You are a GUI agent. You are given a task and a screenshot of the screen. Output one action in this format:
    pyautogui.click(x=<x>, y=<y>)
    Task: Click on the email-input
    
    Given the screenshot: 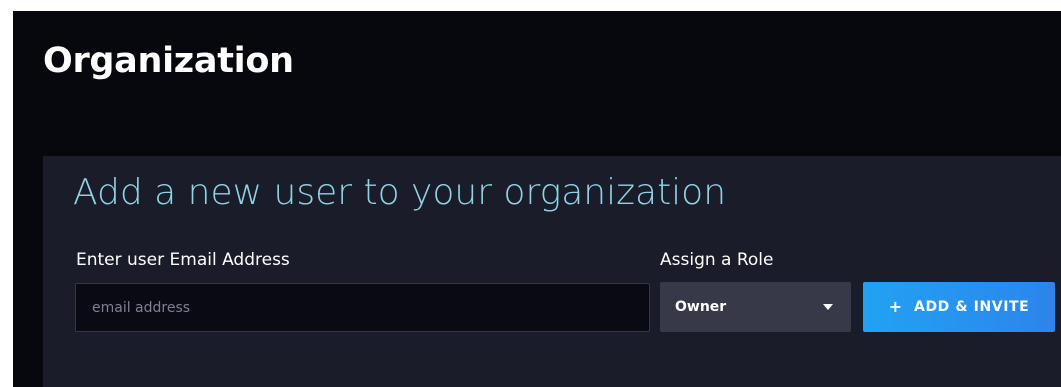 What is the action you would take?
    pyautogui.click(x=362, y=307)
    